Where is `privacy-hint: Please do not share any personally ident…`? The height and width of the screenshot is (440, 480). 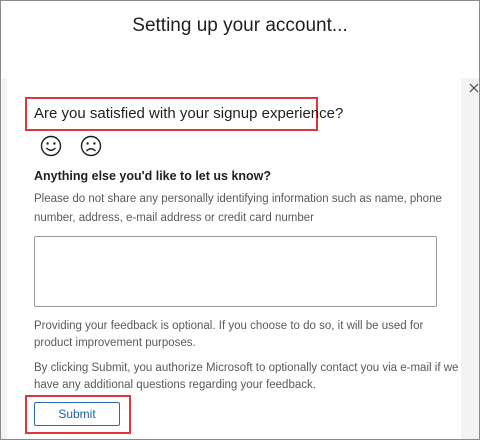
privacy-hint: Please do not share any personally ident… is located at coordinates (238, 208).